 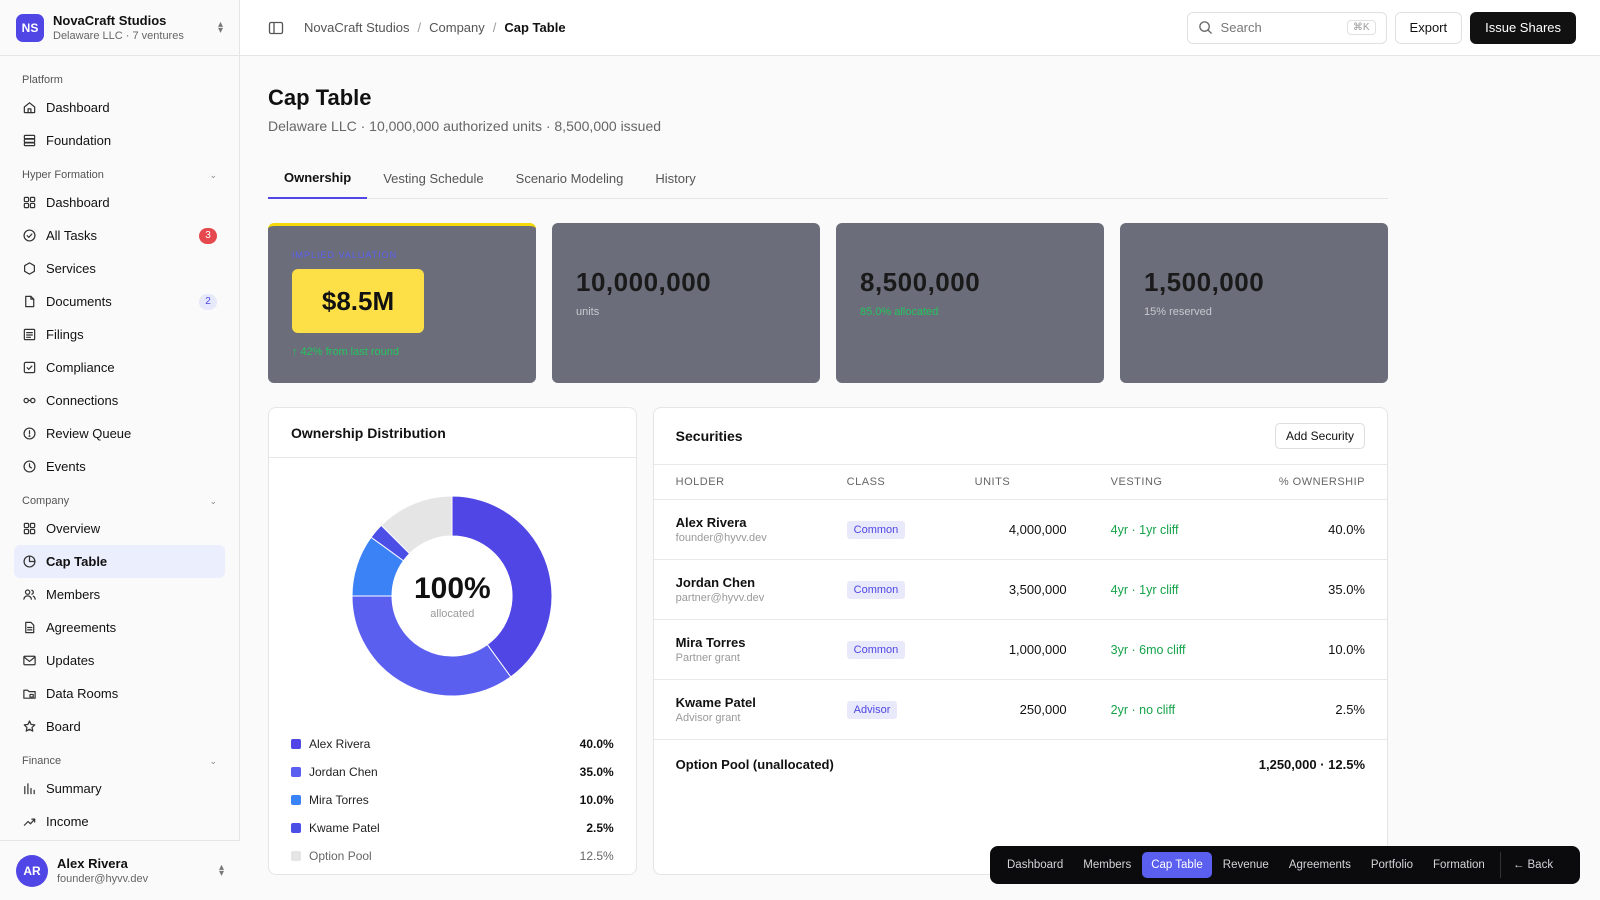 I want to click on units-cell: 4,000,000, so click(x=1037, y=529).